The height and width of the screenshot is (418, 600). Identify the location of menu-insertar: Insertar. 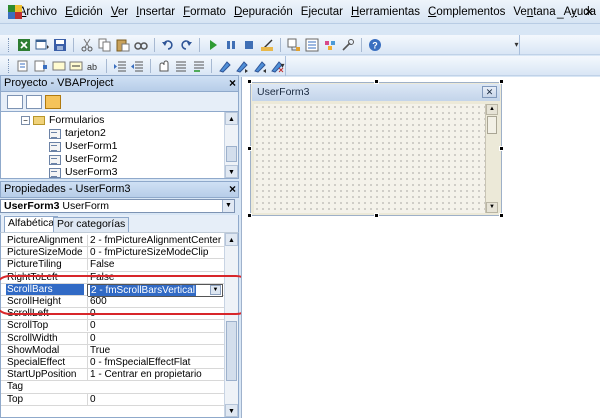
(155, 12).